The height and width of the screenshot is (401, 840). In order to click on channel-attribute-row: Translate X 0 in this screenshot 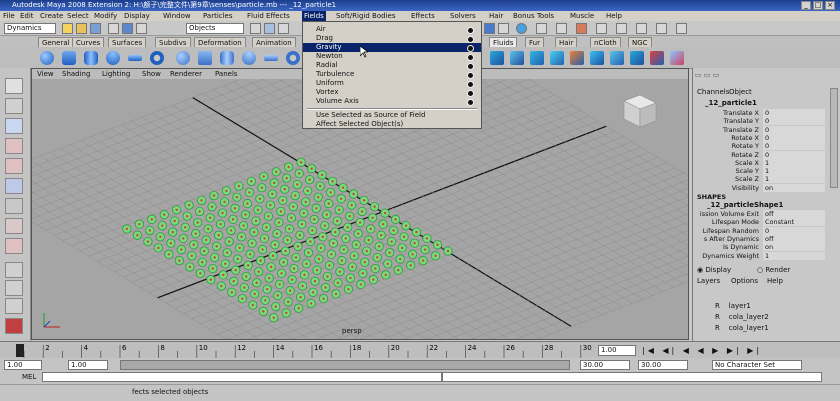, I will do `click(761, 113)`.